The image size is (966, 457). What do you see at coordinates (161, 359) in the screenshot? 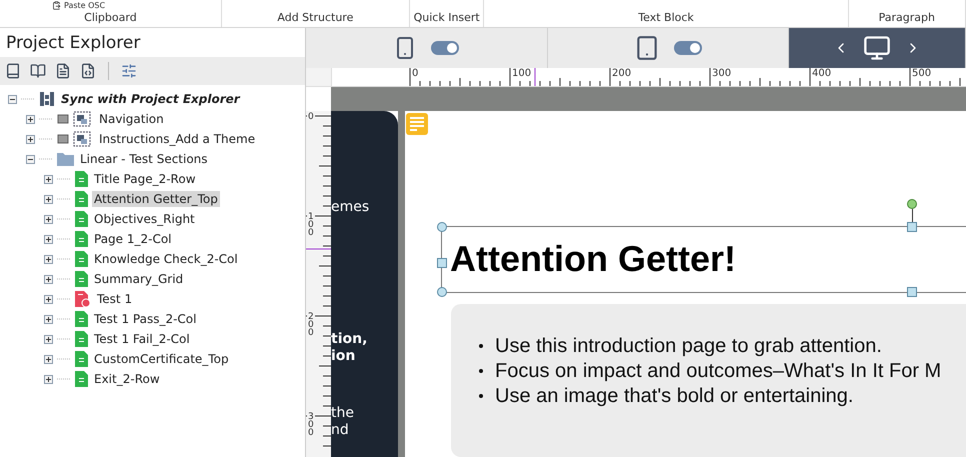
I see `tree-item: CustomCertificate_Top` at bounding box center [161, 359].